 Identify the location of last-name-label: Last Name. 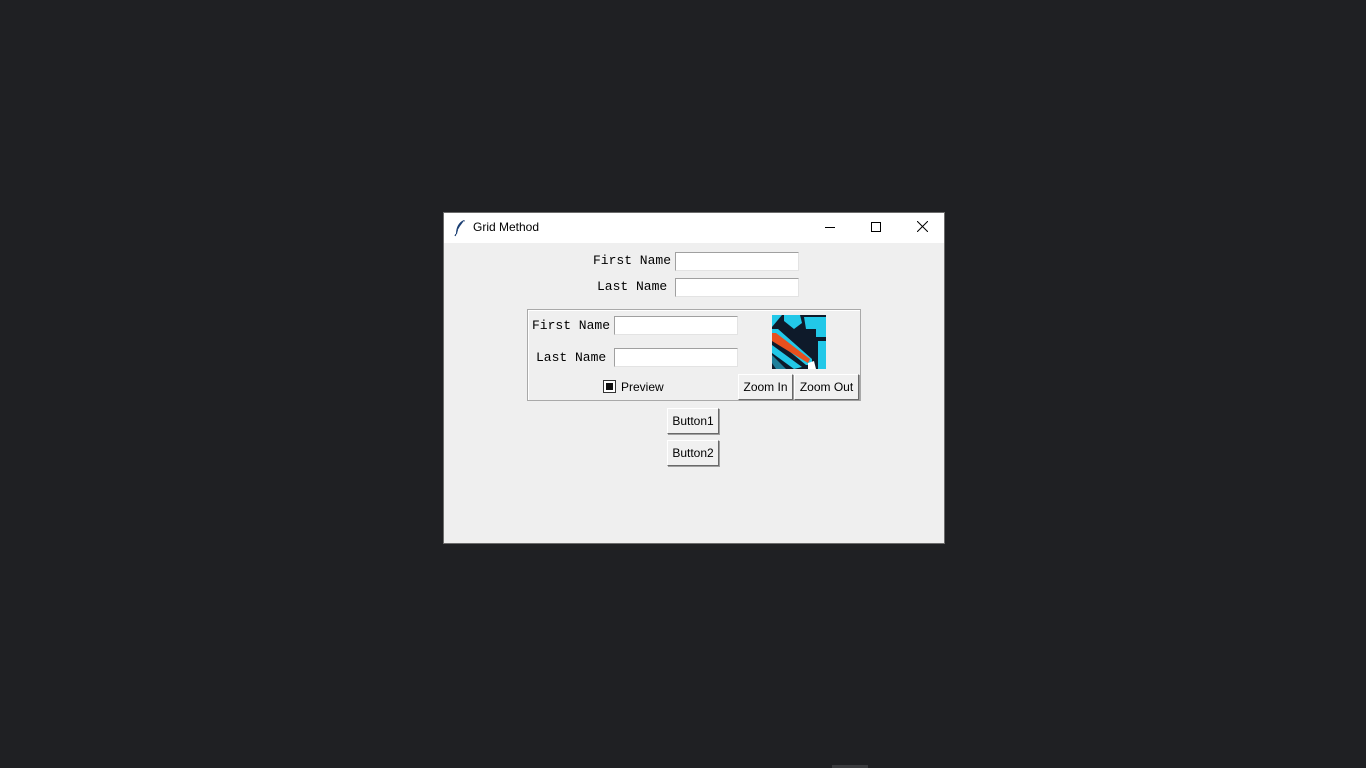
(632, 286).